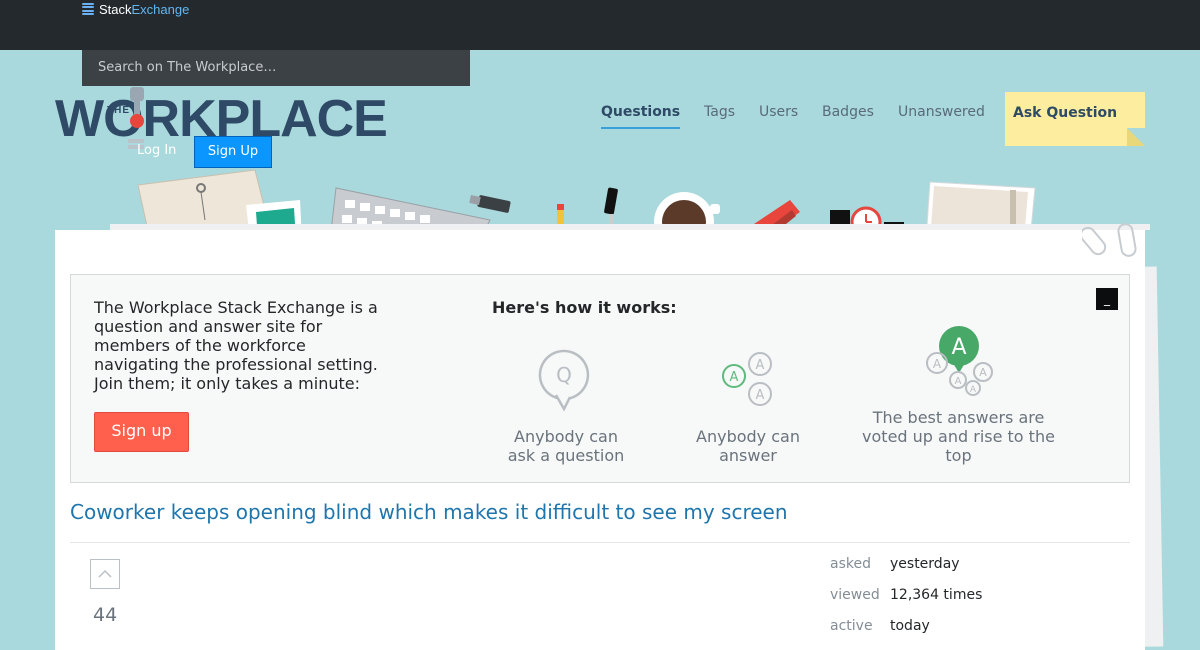 The width and height of the screenshot is (1200, 650). What do you see at coordinates (748, 446) in the screenshot?
I see `step-answer: Anybody can answer` at bounding box center [748, 446].